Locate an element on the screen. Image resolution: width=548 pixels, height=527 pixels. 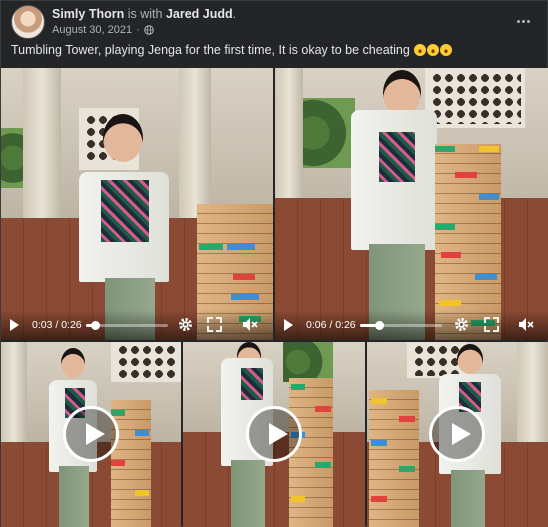
author-avatar is located at coordinates (28, 22).